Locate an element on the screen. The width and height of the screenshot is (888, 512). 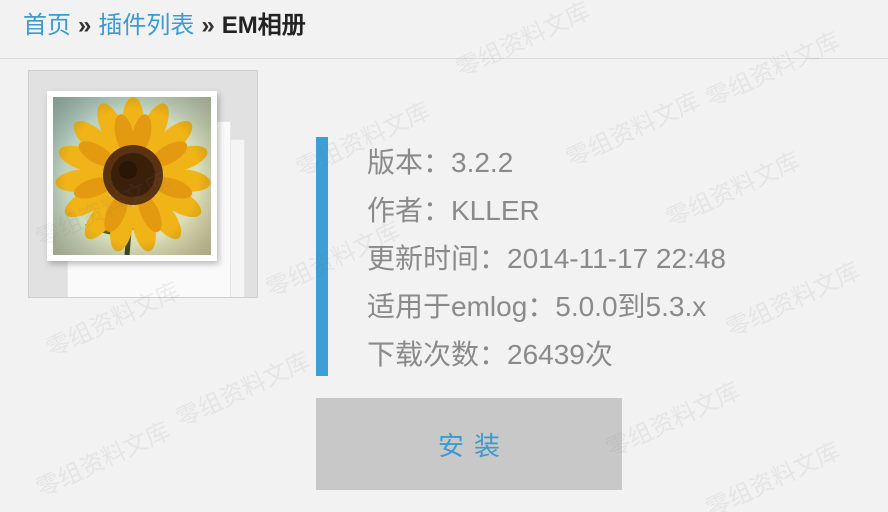
breadcrumb-current-page: EM相册 is located at coordinates (263, 25).